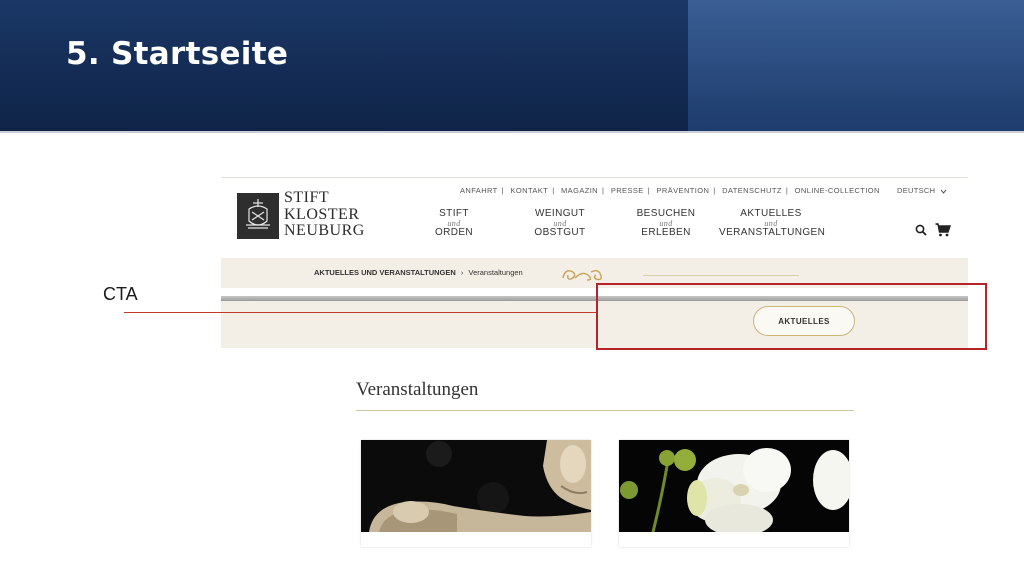  What do you see at coordinates (120, 294) in the screenshot?
I see `cta-annotation-label: CTA` at bounding box center [120, 294].